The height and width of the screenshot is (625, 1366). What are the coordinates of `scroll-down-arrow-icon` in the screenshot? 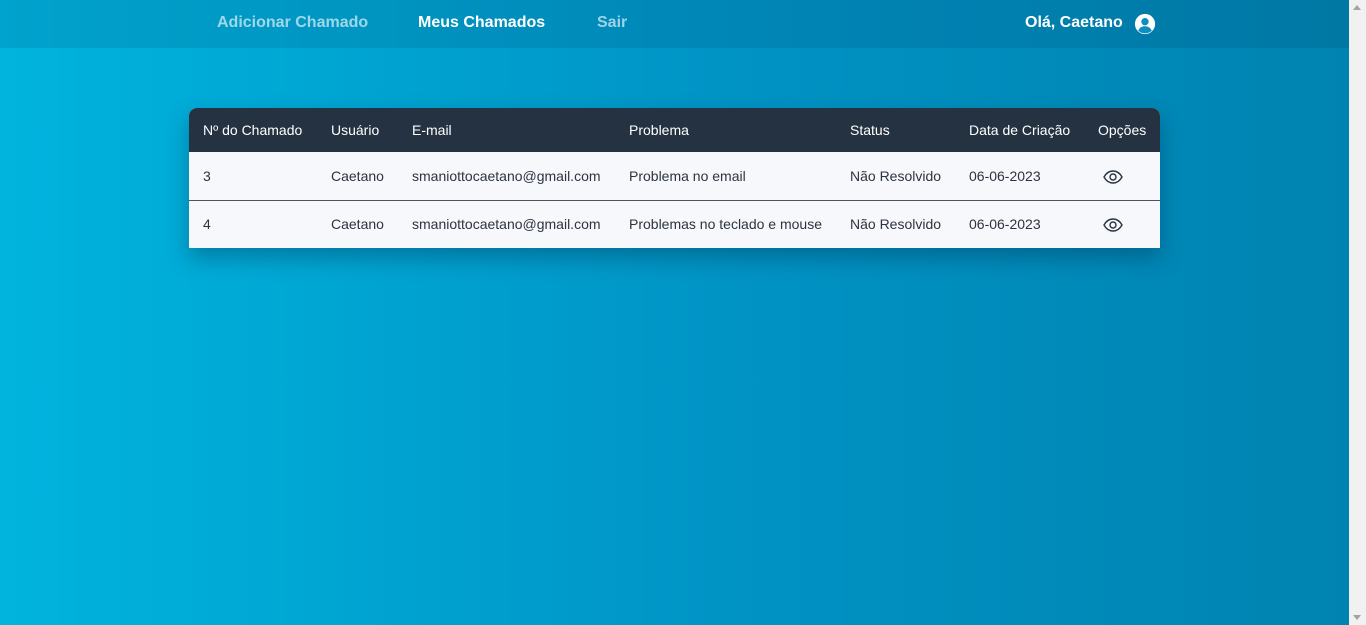 It's located at (1357, 617).